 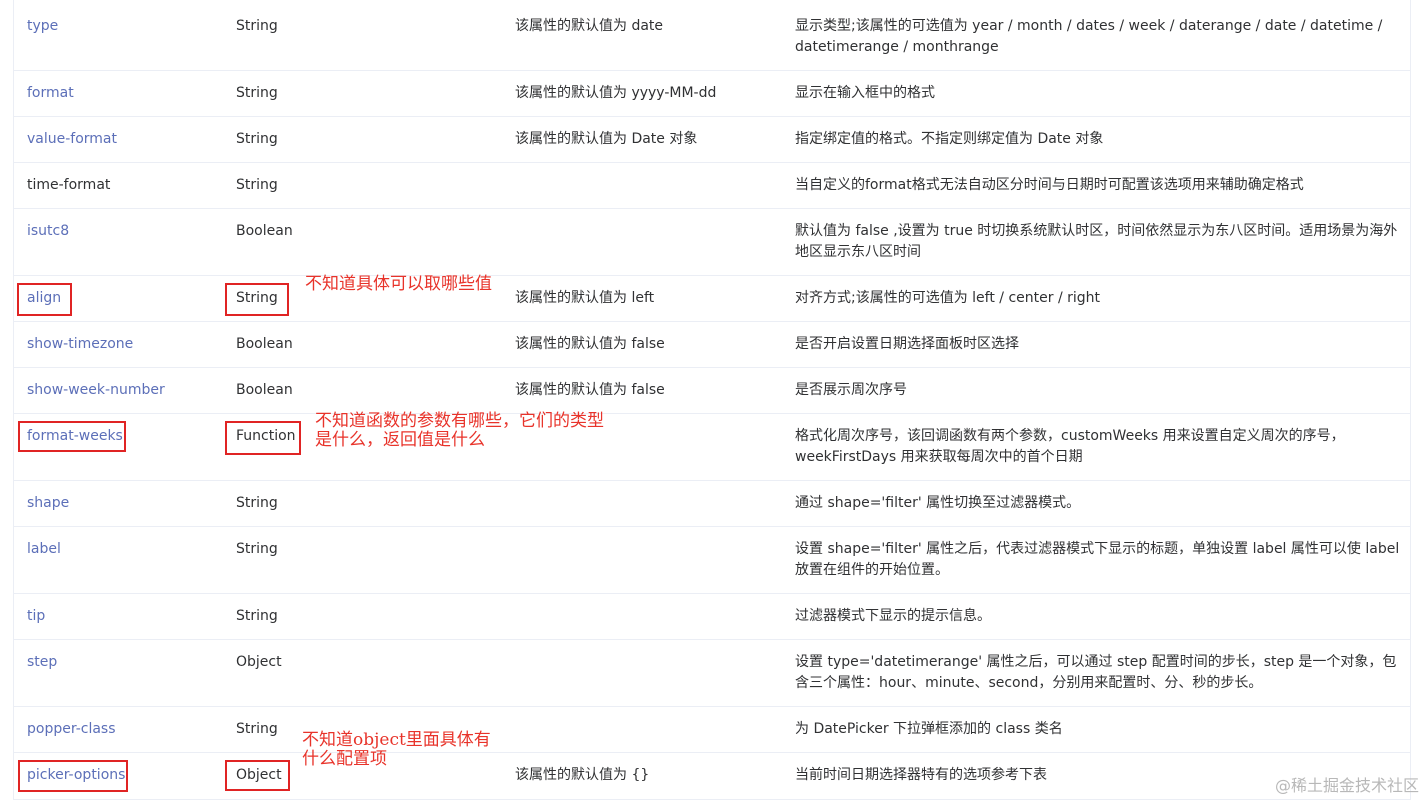 What do you see at coordinates (263, 438) in the screenshot?
I see `highlight-format-weeks-type` at bounding box center [263, 438].